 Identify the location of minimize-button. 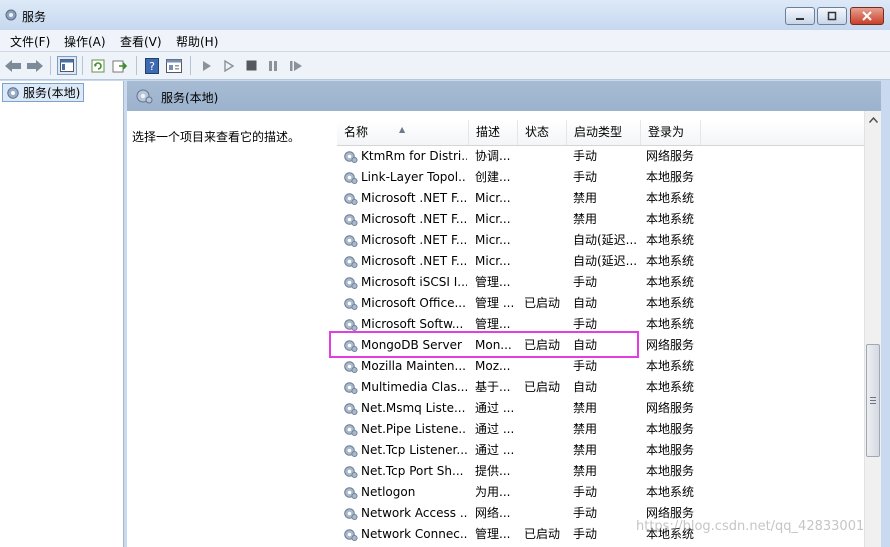
(800, 16).